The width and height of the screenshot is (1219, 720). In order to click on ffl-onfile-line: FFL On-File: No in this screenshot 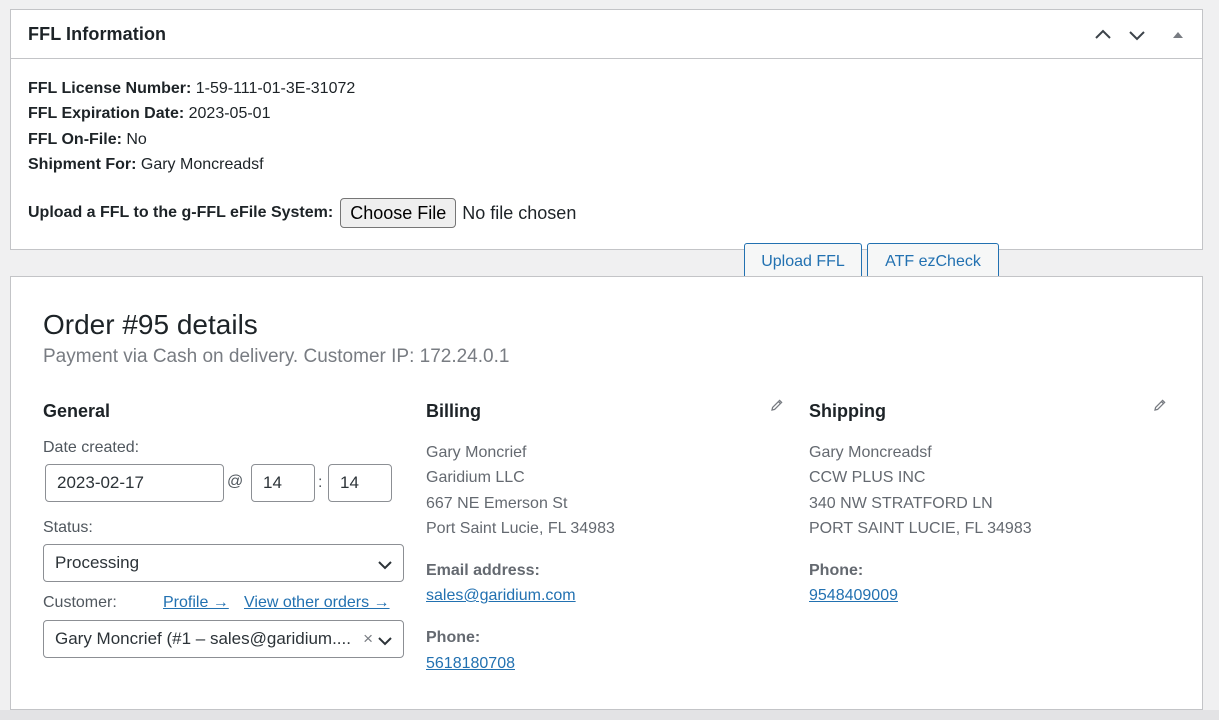, I will do `click(87, 140)`.